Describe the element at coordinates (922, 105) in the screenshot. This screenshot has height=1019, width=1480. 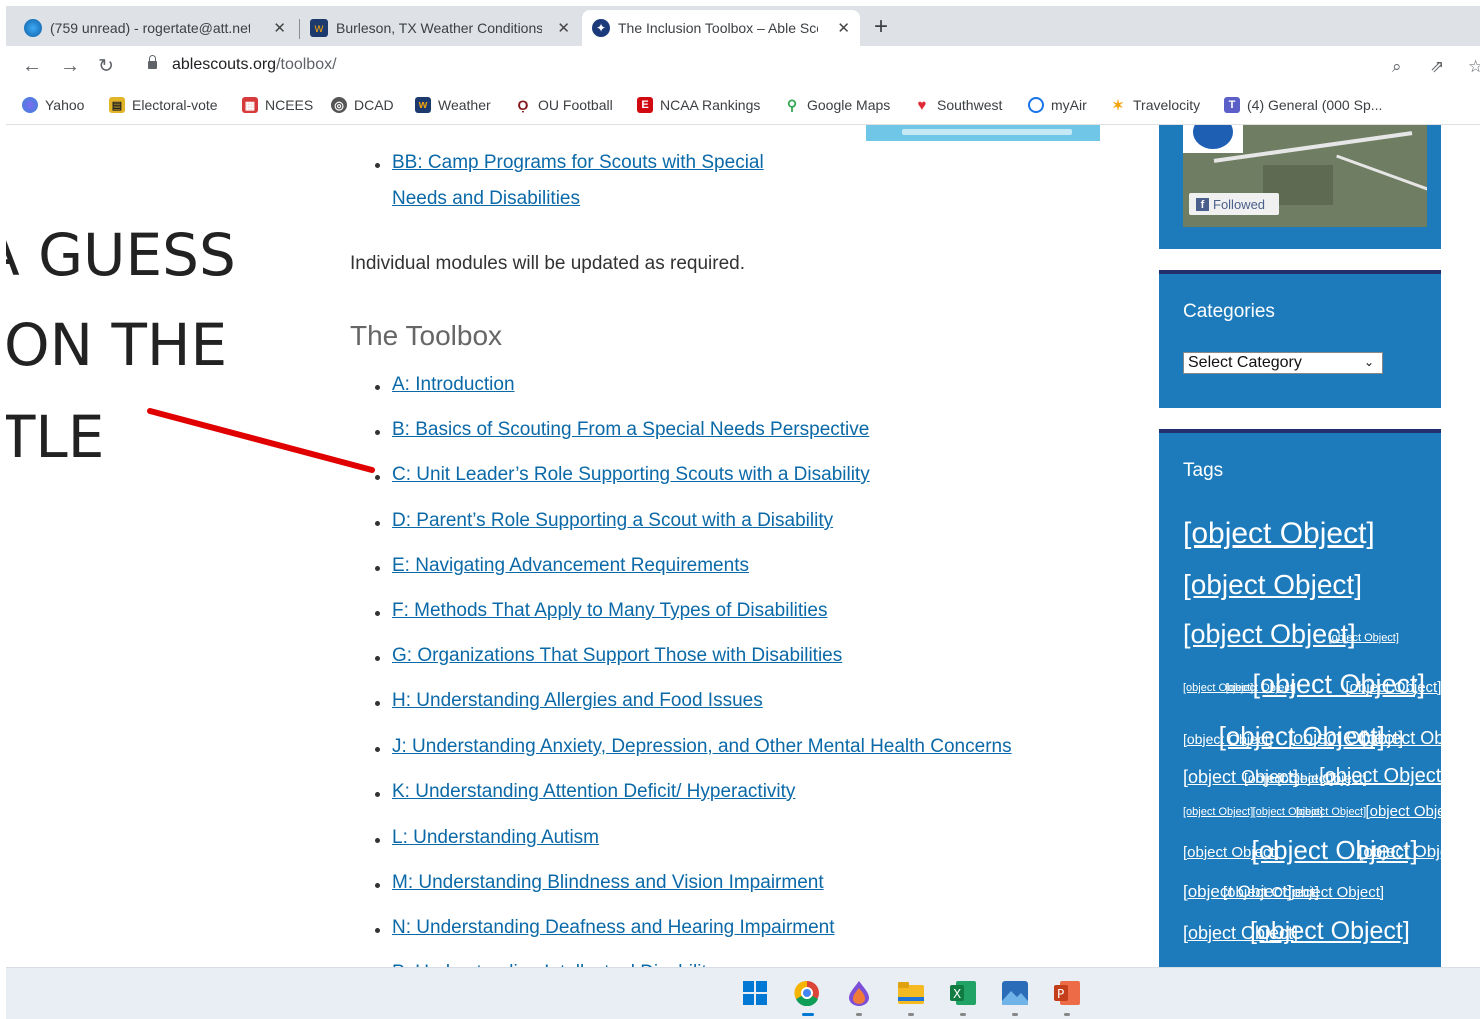
I see `heart-icon: ♥` at that location.